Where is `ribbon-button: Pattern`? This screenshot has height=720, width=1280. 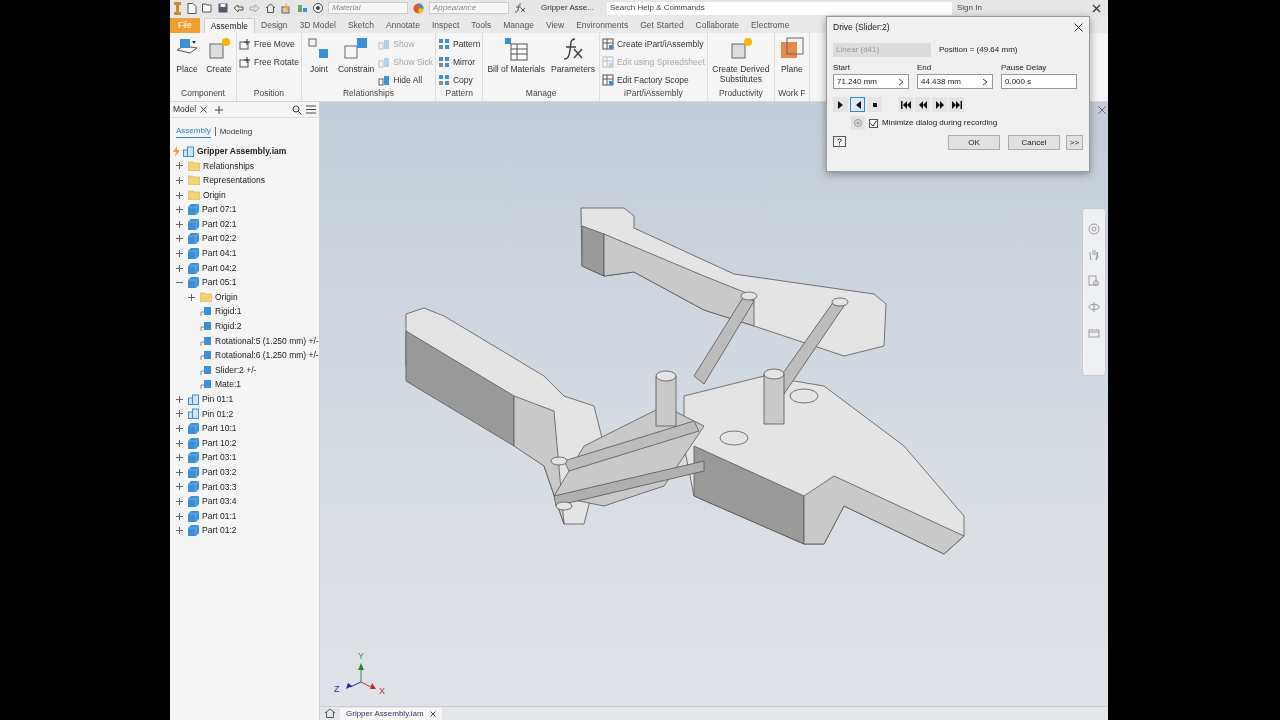
ribbon-button: Pattern is located at coordinates (459, 44).